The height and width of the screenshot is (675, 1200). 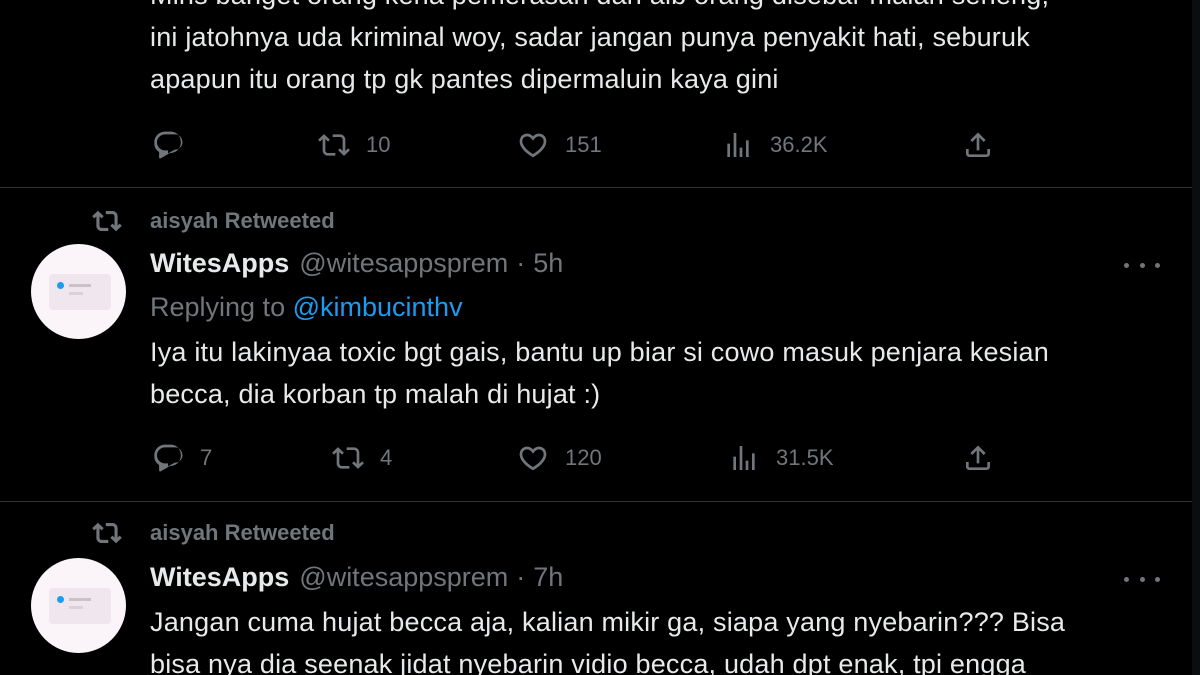 I want to click on reply-button, so click(x=176, y=145).